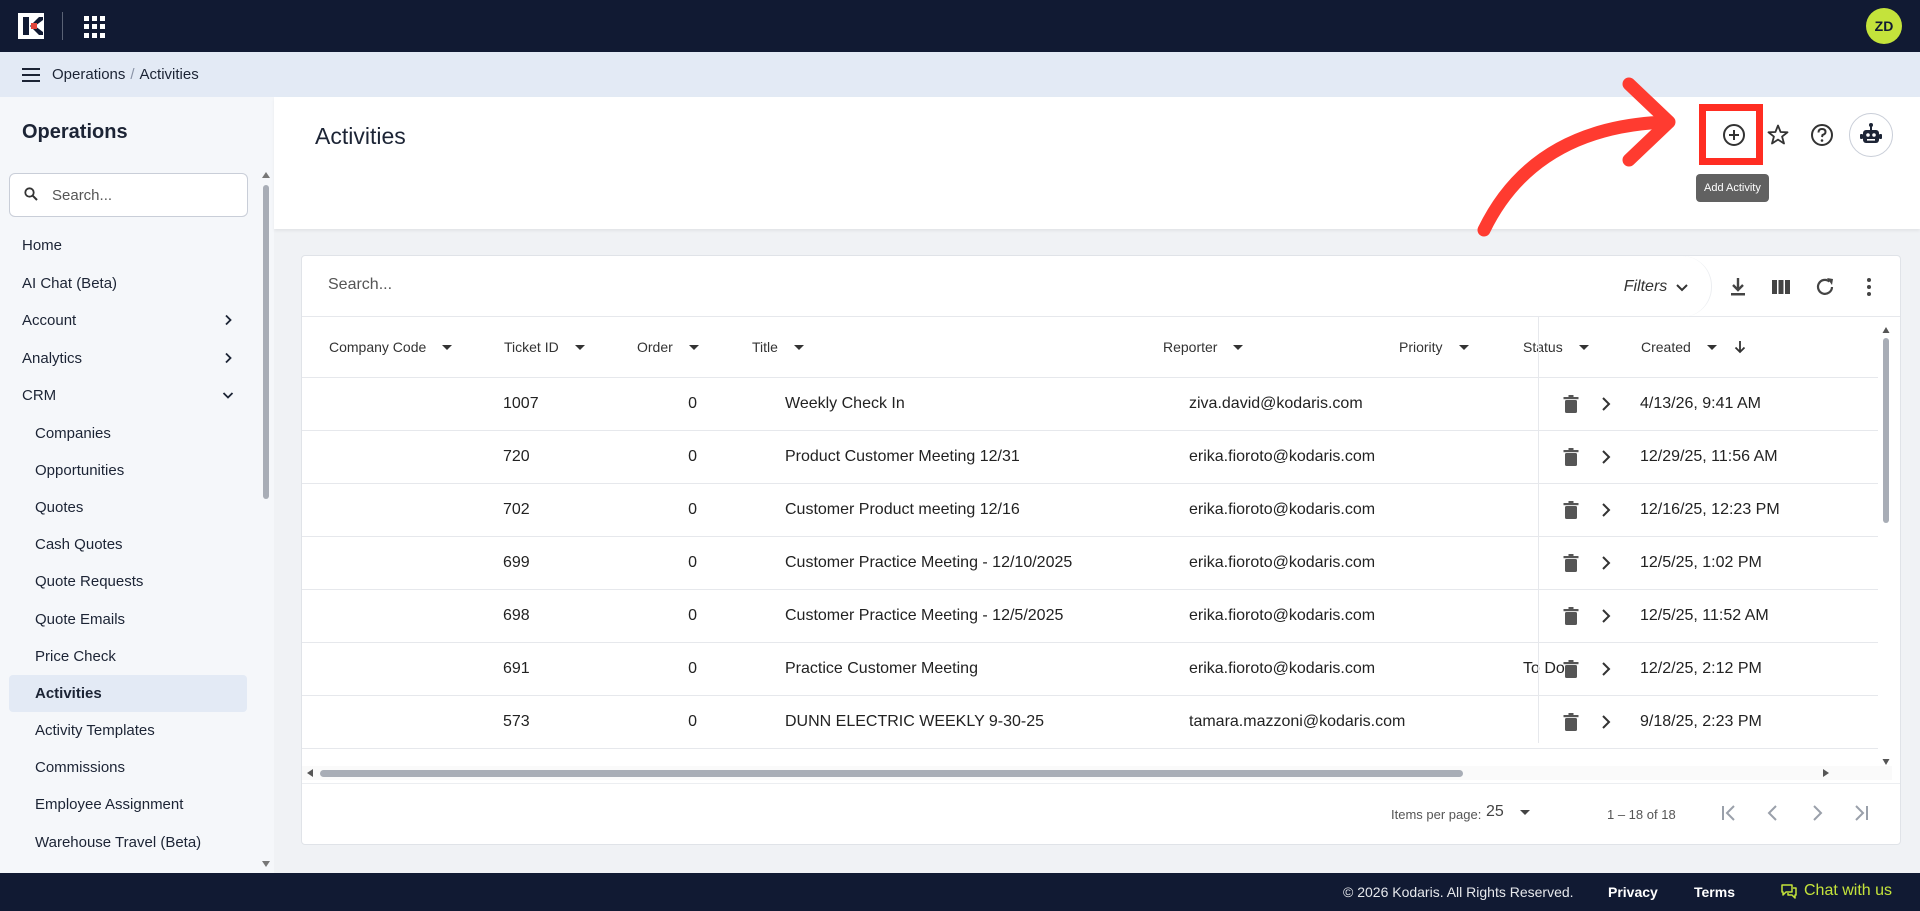 This screenshot has height=911, width=1920. Describe the element at coordinates (95, 27) in the screenshot. I see `apps-grid-icon` at that location.